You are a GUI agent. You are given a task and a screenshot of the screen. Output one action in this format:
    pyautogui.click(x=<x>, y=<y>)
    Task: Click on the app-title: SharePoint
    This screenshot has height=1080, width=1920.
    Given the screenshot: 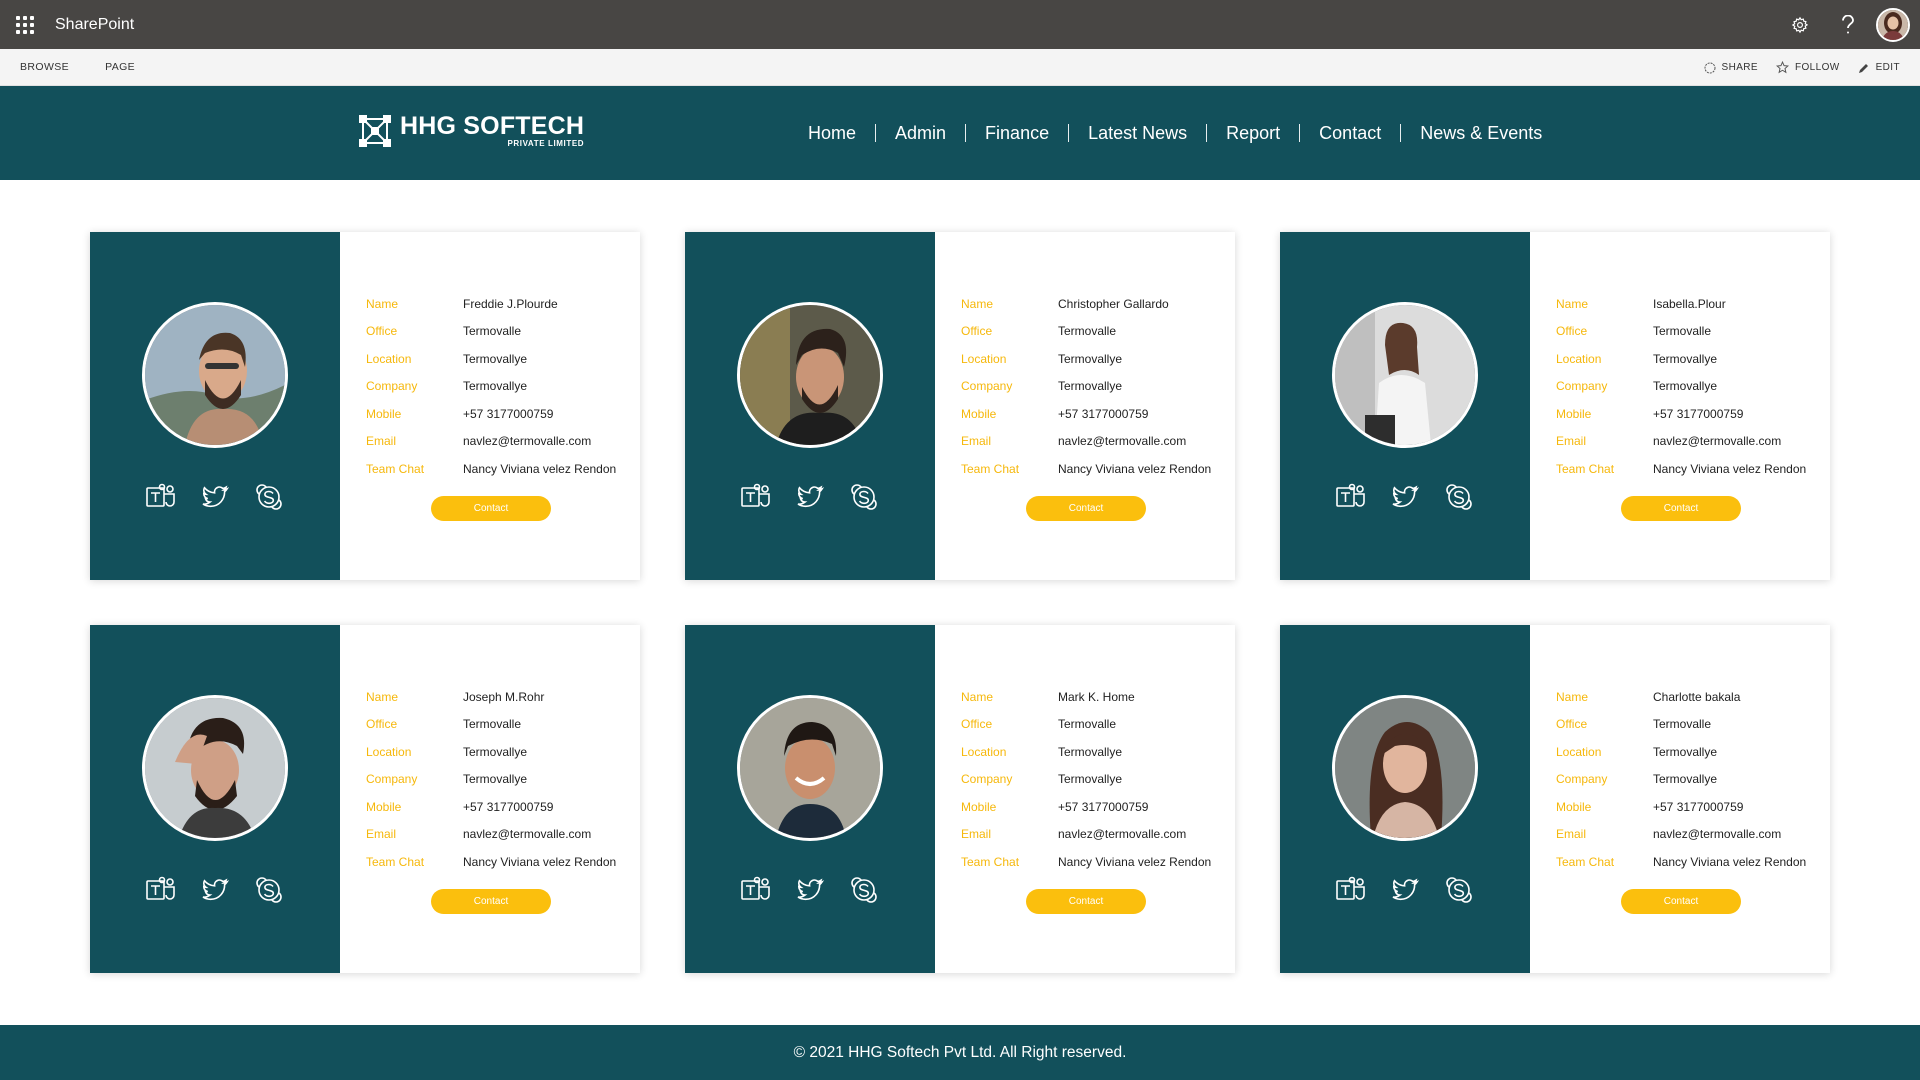 What is the action you would take?
    pyautogui.click(x=94, y=25)
    